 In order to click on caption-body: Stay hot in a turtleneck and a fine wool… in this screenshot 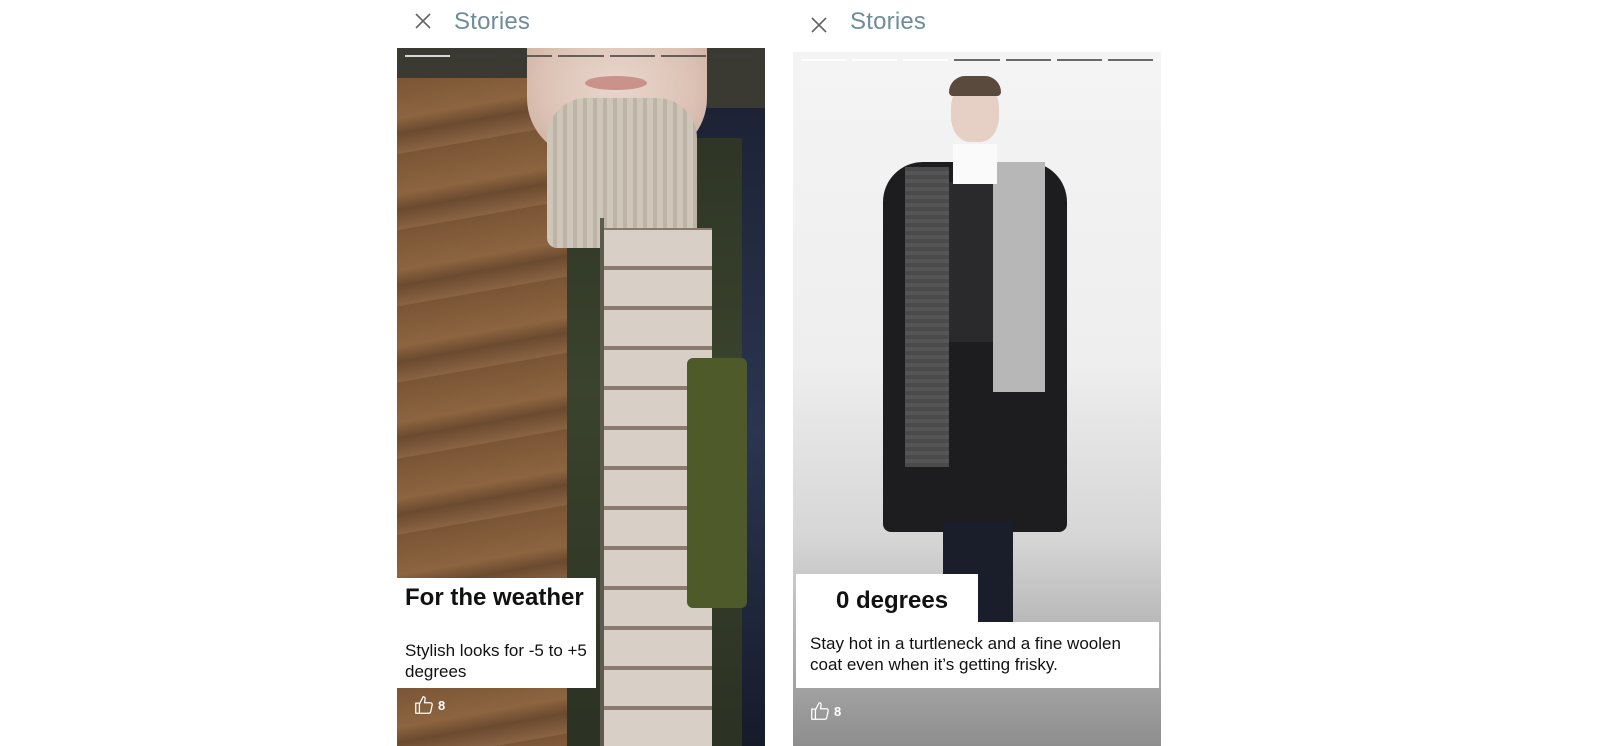, I will do `click(965, 654)`.